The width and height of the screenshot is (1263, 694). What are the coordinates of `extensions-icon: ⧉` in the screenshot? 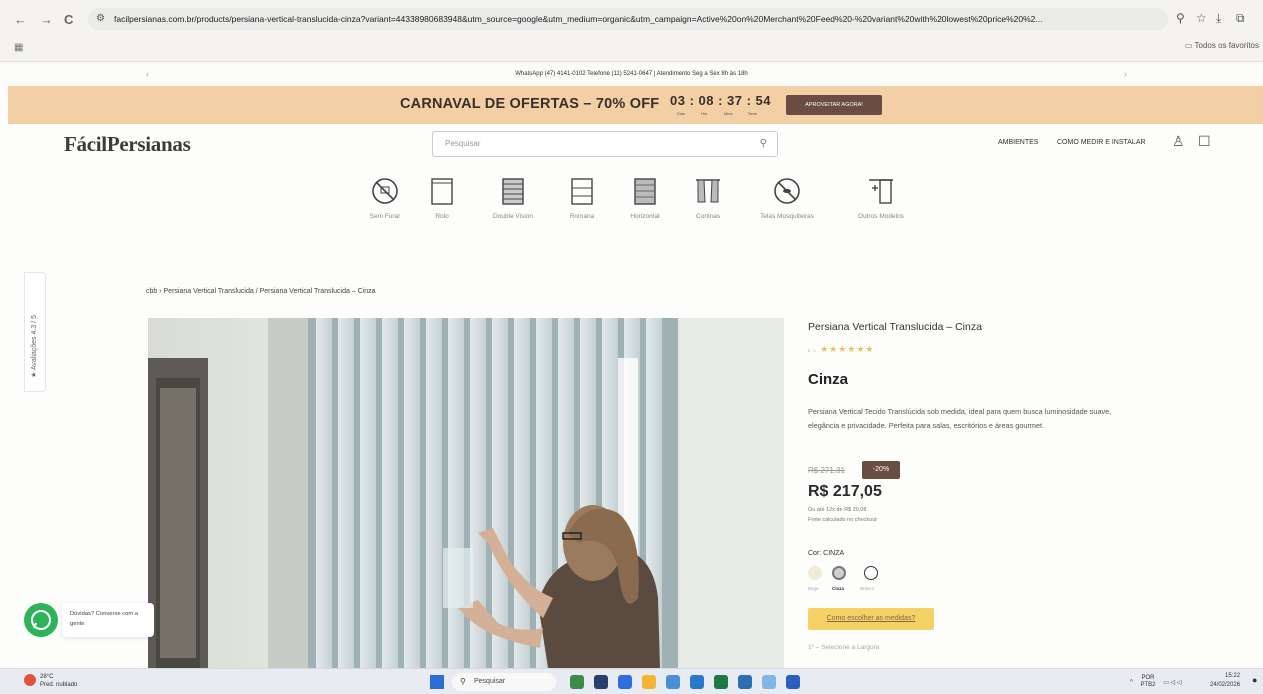 It's located at (1240, 18).